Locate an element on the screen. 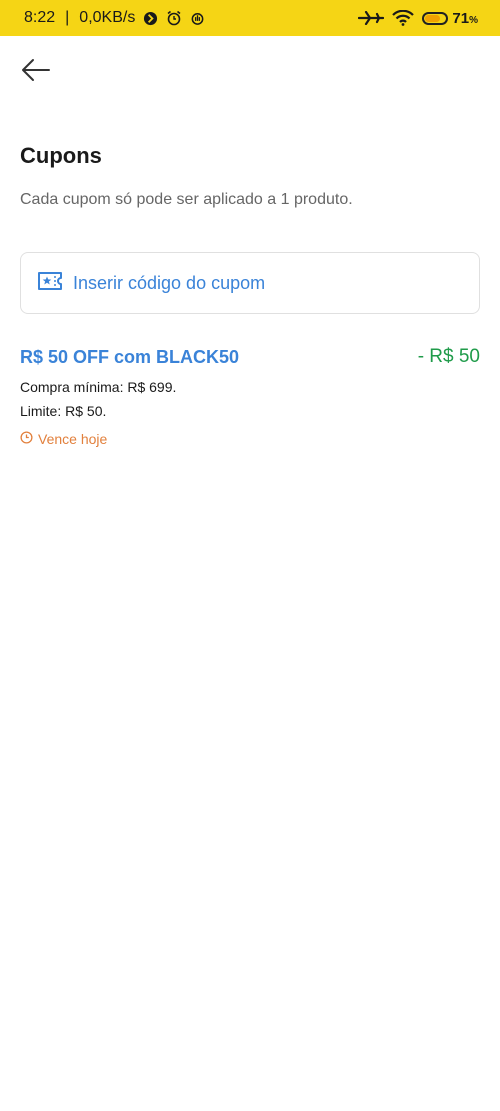 This screenshot has width=500, height=1111. app-notification-icon is located at coordinates (150, 18).